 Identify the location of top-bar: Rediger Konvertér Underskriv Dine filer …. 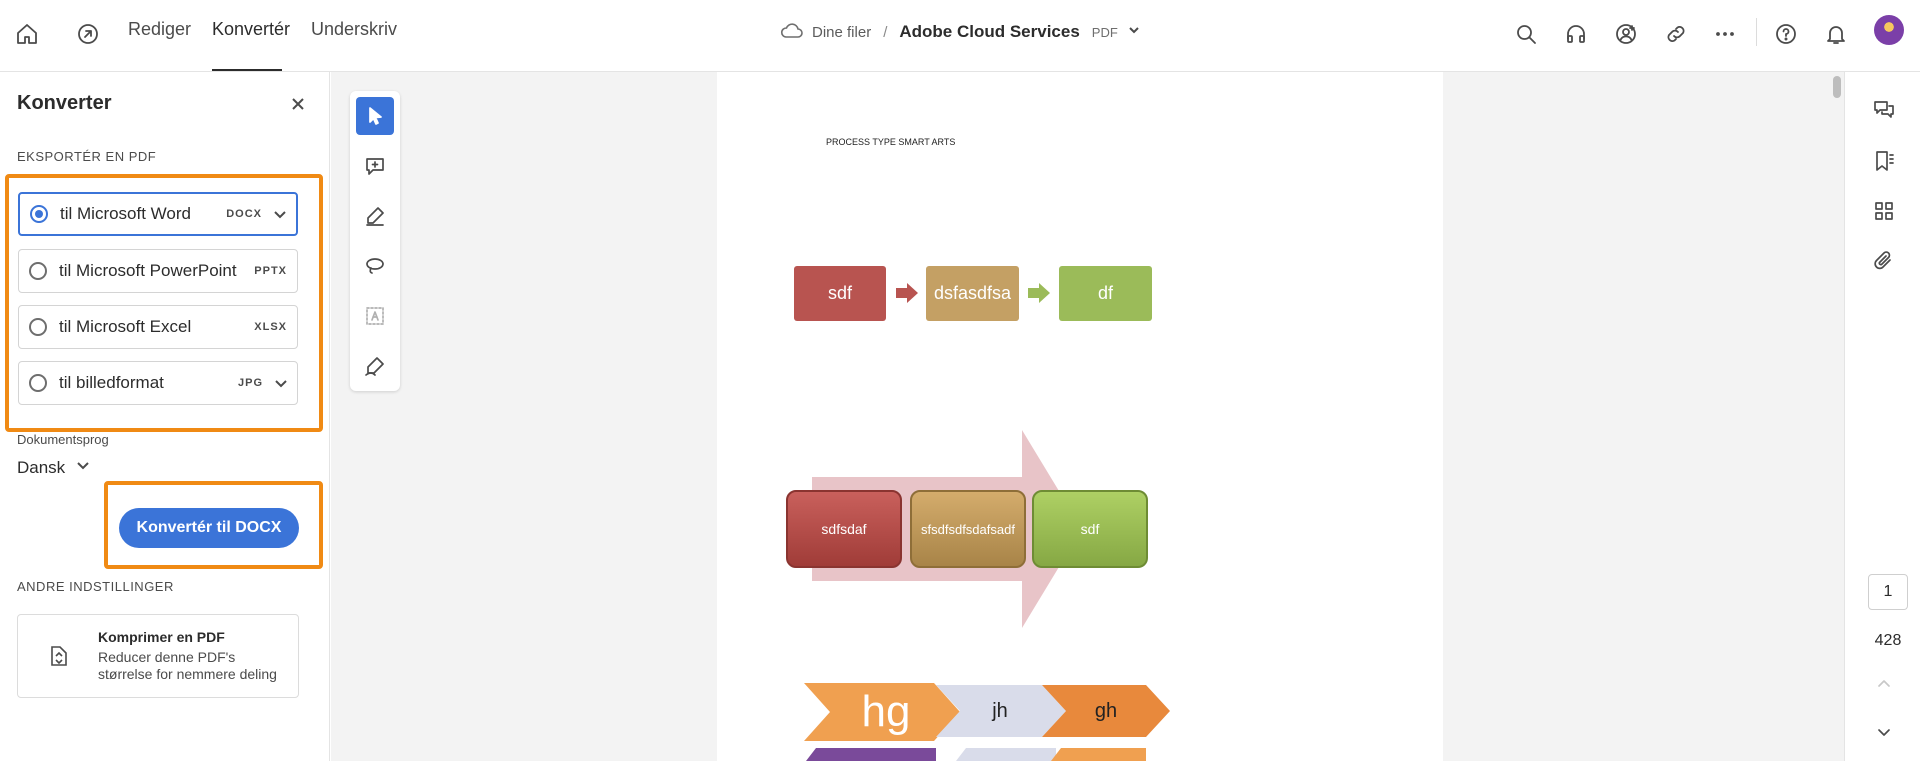
(960, 36).